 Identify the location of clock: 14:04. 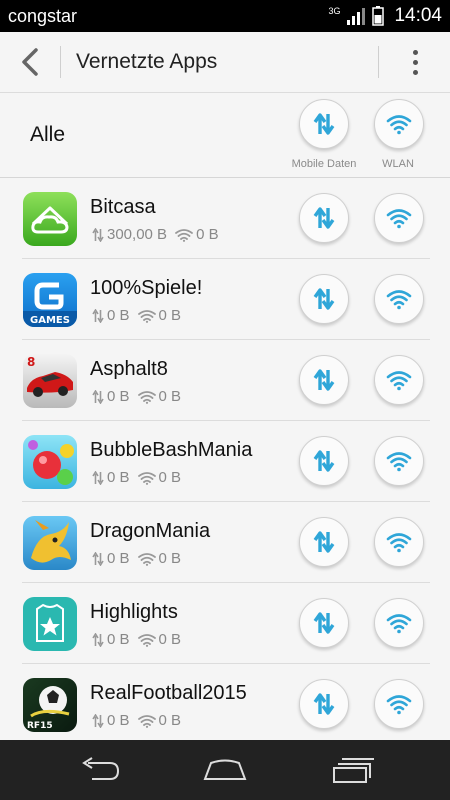
(418, 15).